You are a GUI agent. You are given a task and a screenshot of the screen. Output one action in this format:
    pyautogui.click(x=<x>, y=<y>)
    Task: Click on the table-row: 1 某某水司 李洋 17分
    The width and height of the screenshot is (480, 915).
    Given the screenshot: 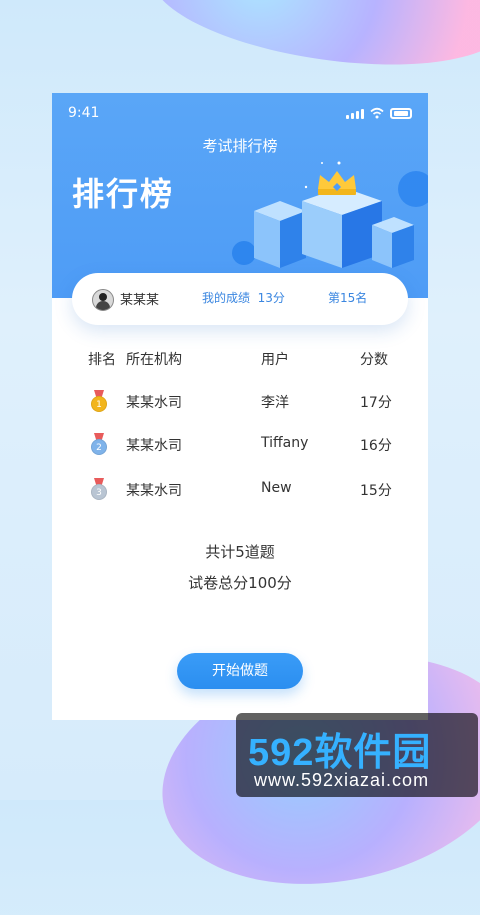 What is the action you would take?
    pyautogui.click(x=240, y=402)
    